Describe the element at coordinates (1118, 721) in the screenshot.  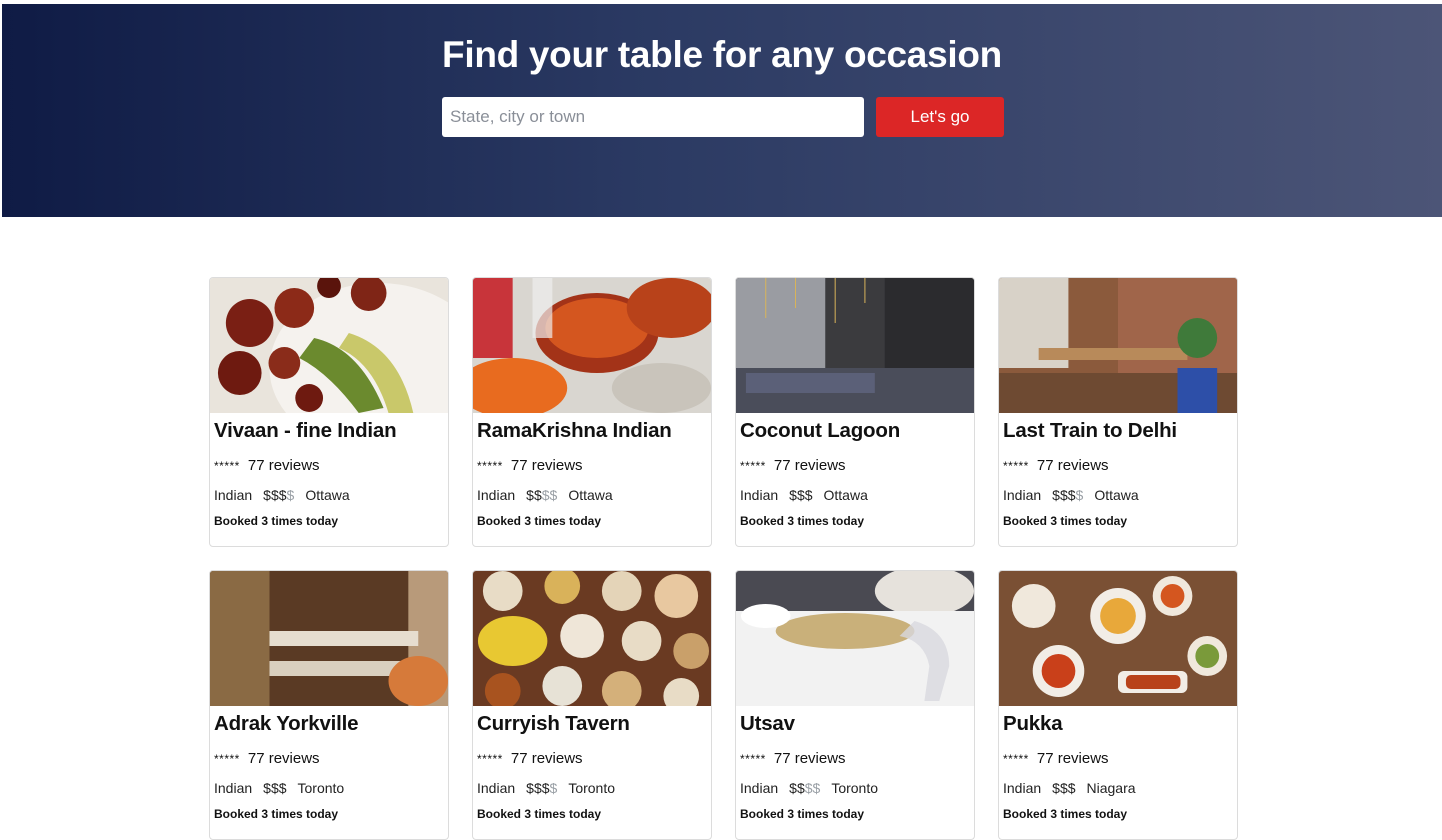
I see `restaurant-name: Pukka` at that location.